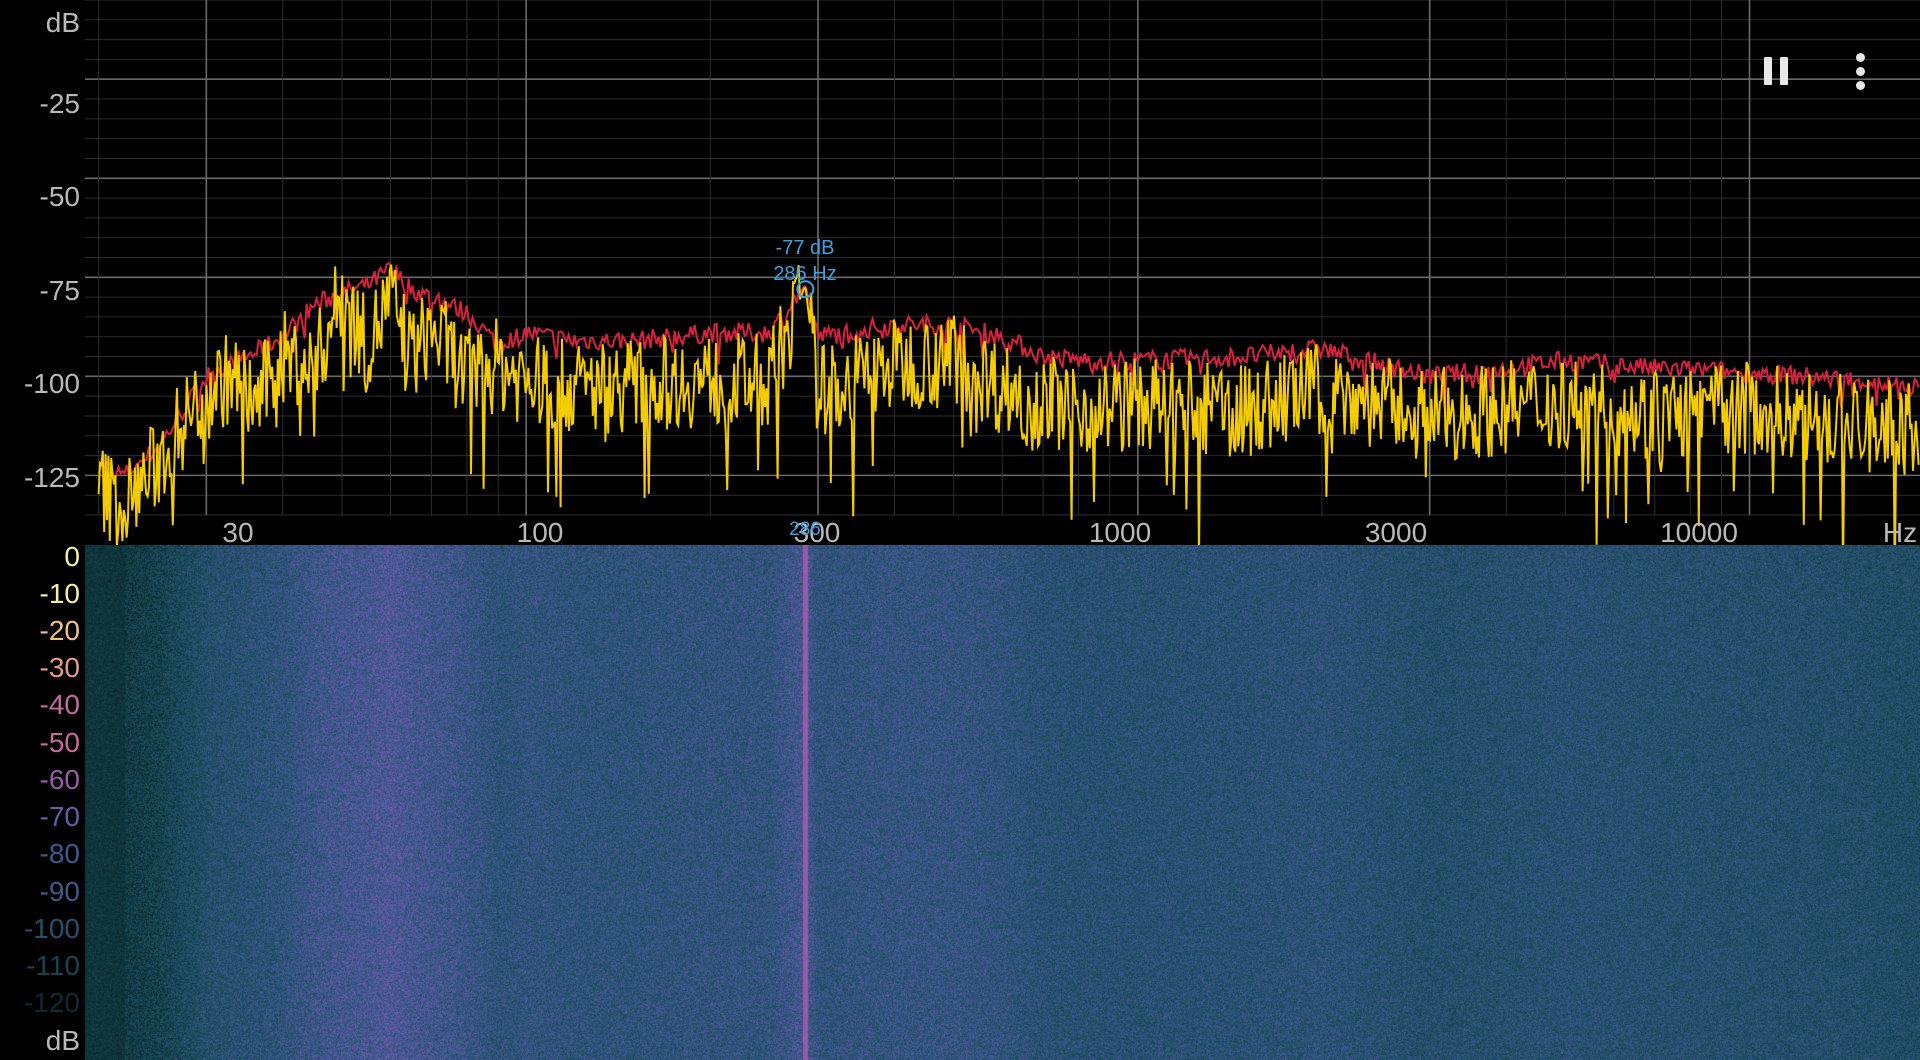  What do you see at coordinates (59, 742) in the screenshot?
I see `color-scale-label: -50` at bounding box center [59, 742].